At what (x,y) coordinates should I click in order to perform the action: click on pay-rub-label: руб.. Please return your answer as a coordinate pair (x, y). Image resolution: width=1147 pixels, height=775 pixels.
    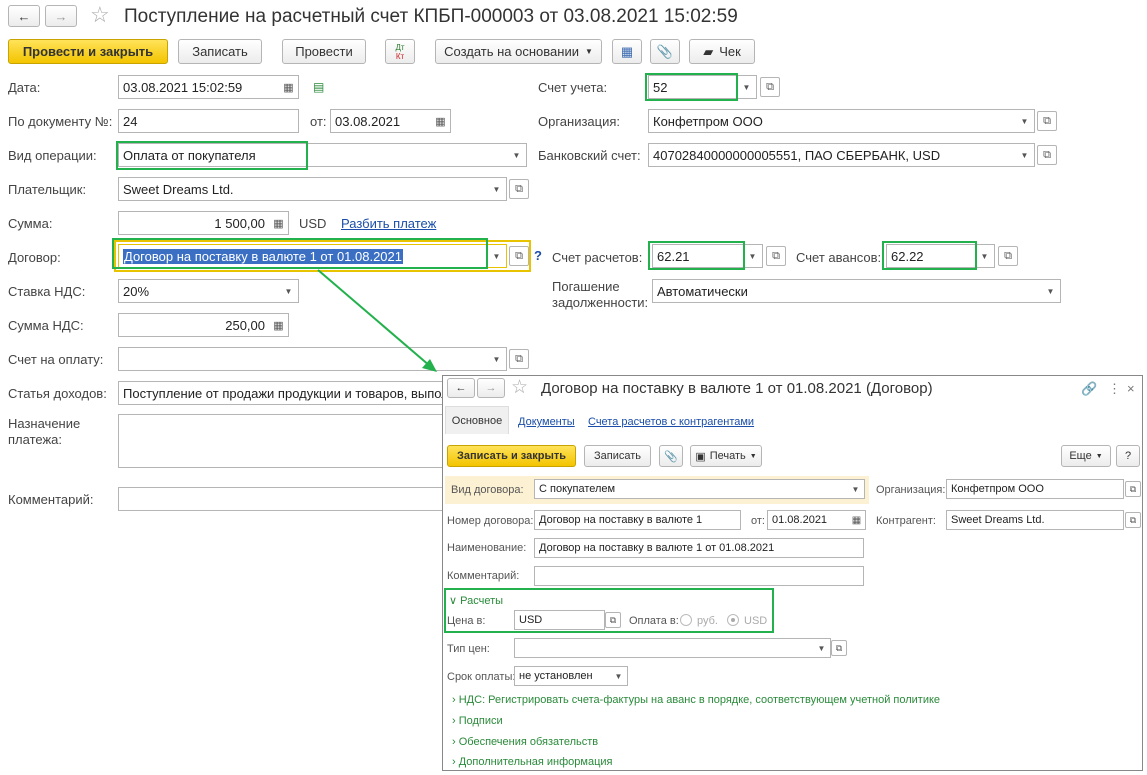
    Looking at the image, I should click on (707, 621).